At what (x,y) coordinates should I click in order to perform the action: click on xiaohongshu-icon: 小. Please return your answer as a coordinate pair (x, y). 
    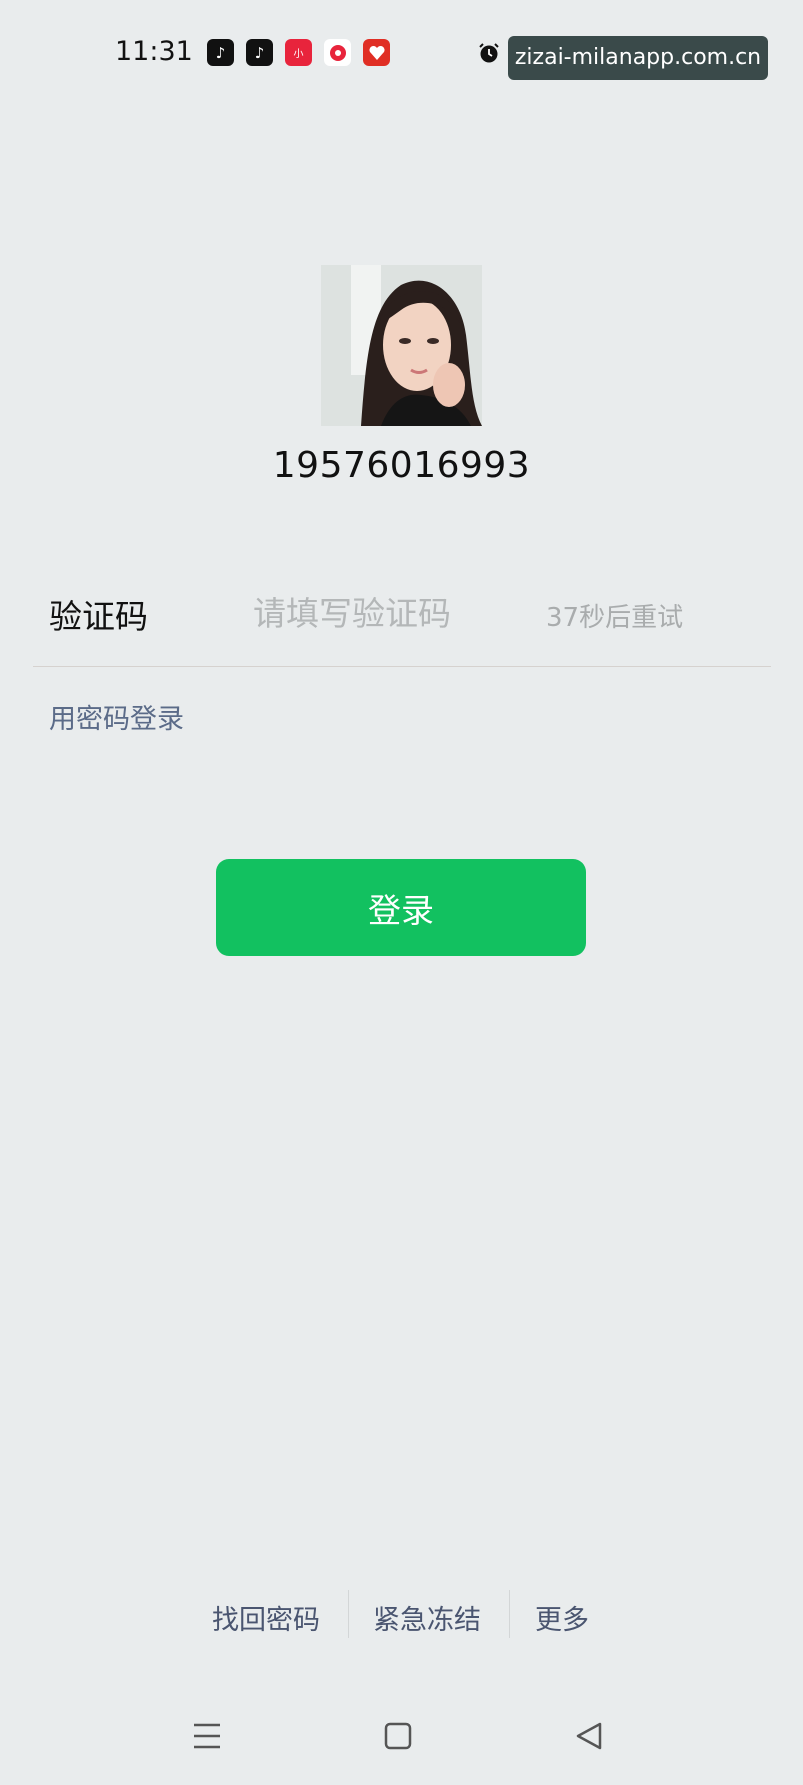
    Looking at the image, I should click on (298, 52).